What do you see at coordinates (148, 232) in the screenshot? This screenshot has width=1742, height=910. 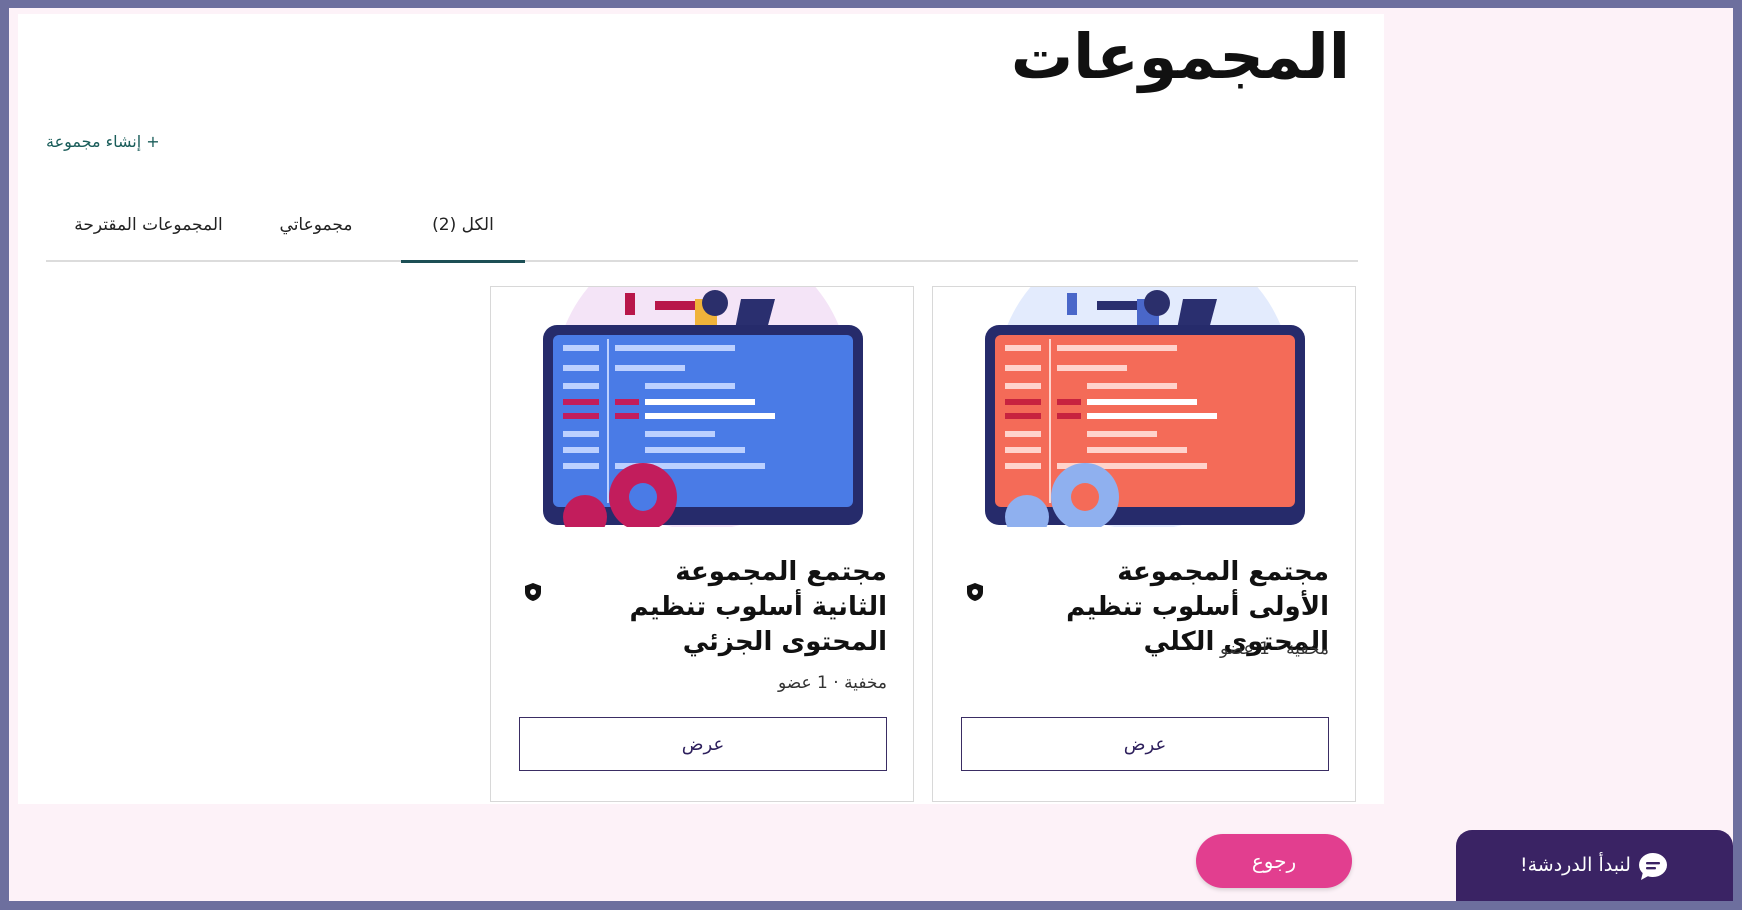 I see `tab-suggested-groups: المجموعات المقترحة` at bounding box center [148, 232].